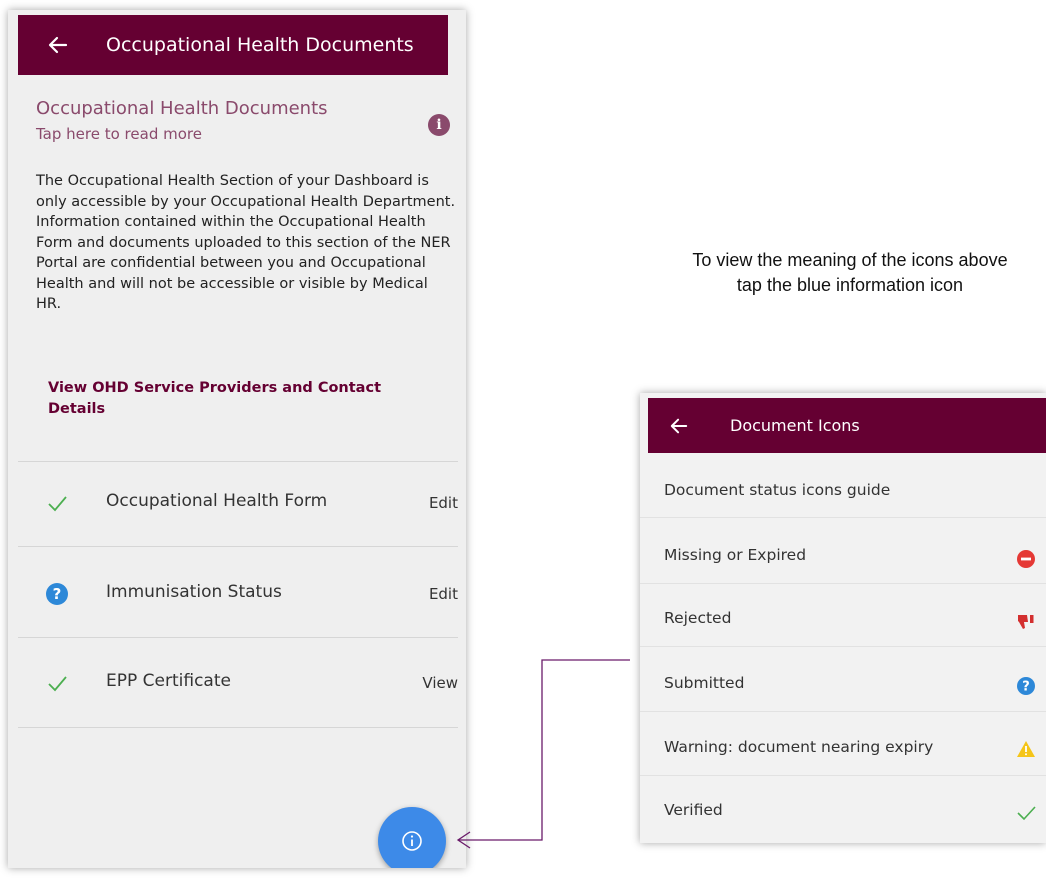  What do you see at coordinates (260, 45) in the screenshot?
I see `app-bar-title: Occupational Health Documents` at bounding box center [260, 45].